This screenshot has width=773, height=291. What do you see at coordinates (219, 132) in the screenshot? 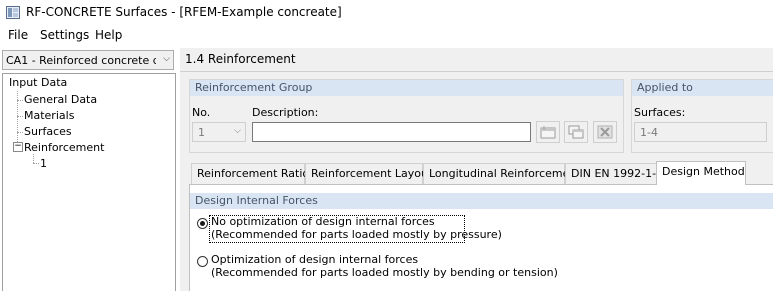
I see `group-number-select: 1 ⌵` at bounding box center [219, 132].